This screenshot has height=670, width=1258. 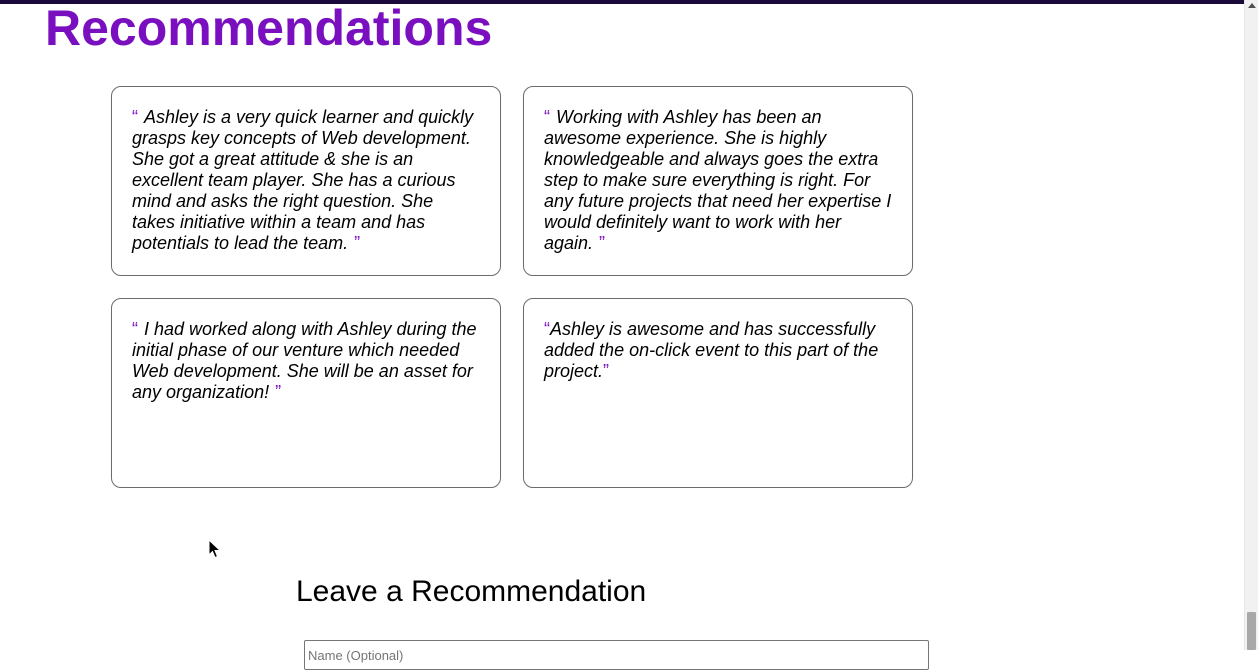 What do you see at coordinates (471, 591) in the screenshot?
I see `leave-recommendation-title: Leave a Recommendation` at bounding box center [471, 591].